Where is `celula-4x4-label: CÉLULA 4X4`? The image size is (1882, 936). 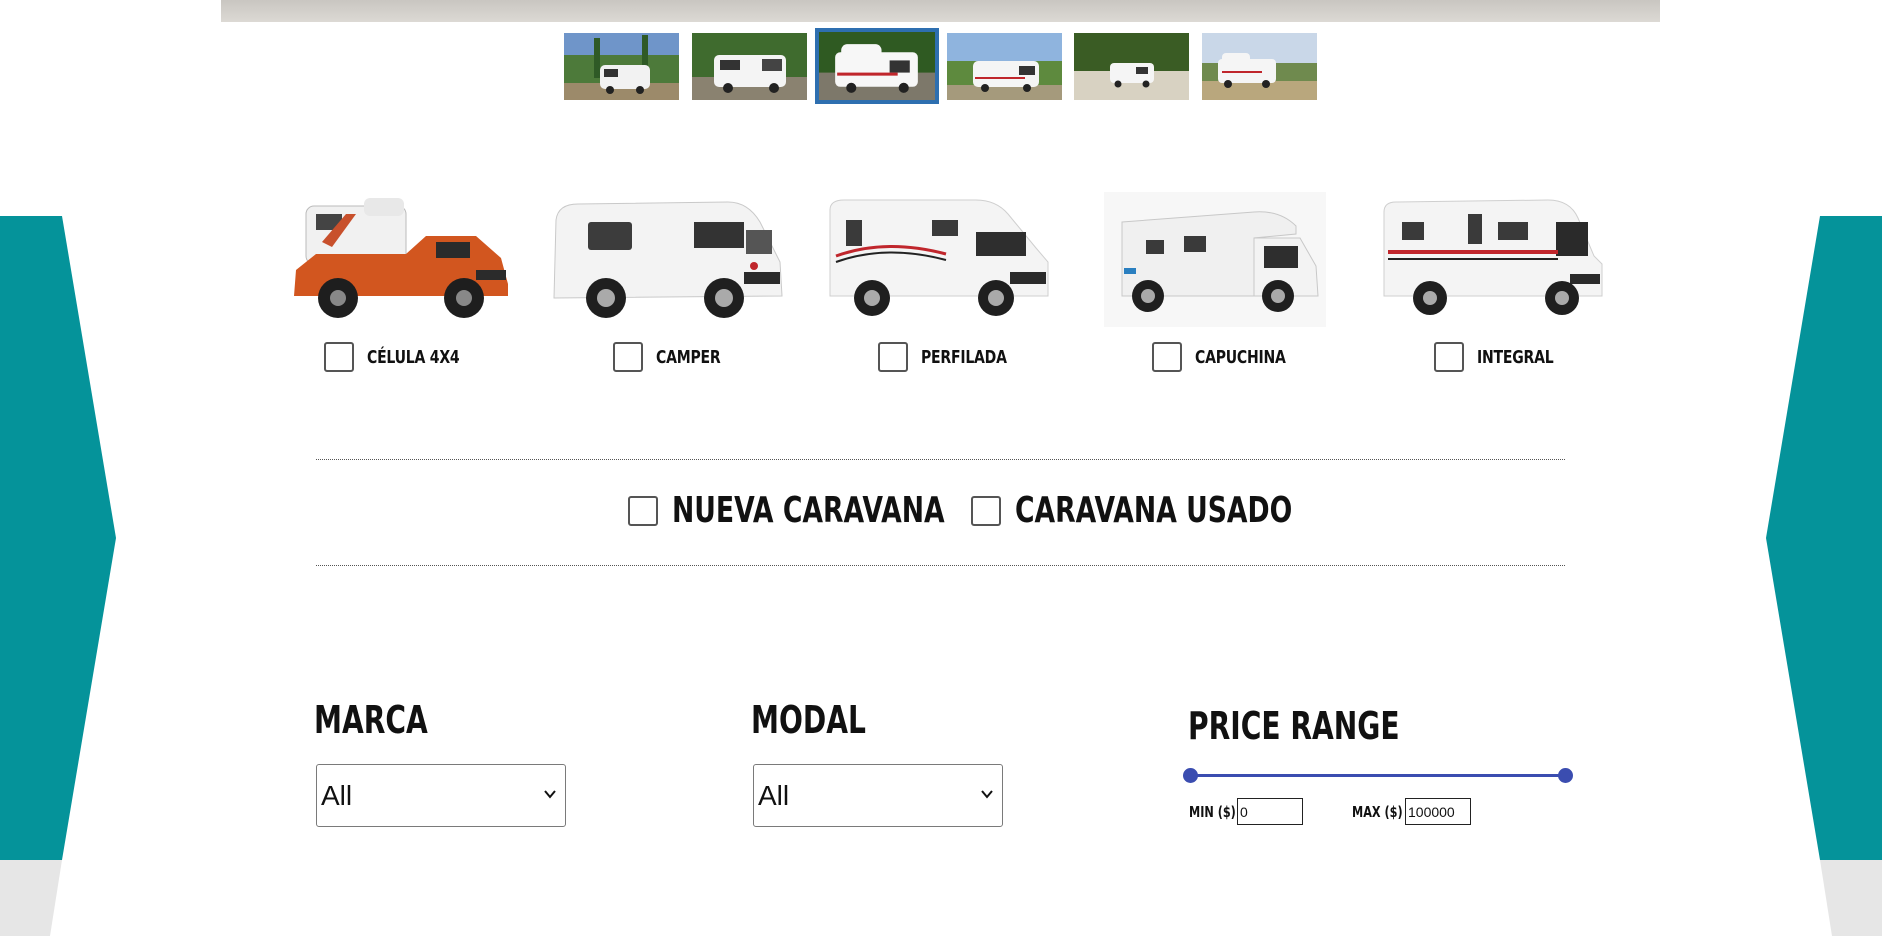 celula-4x4-label: CÉLULA 4X4 is located at coordinates (413, 357).